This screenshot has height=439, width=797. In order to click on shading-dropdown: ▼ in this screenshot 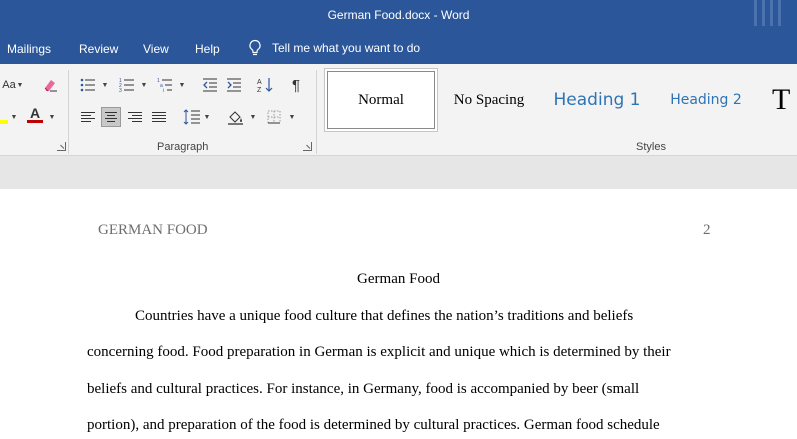, I will do `click(253, 117)`.